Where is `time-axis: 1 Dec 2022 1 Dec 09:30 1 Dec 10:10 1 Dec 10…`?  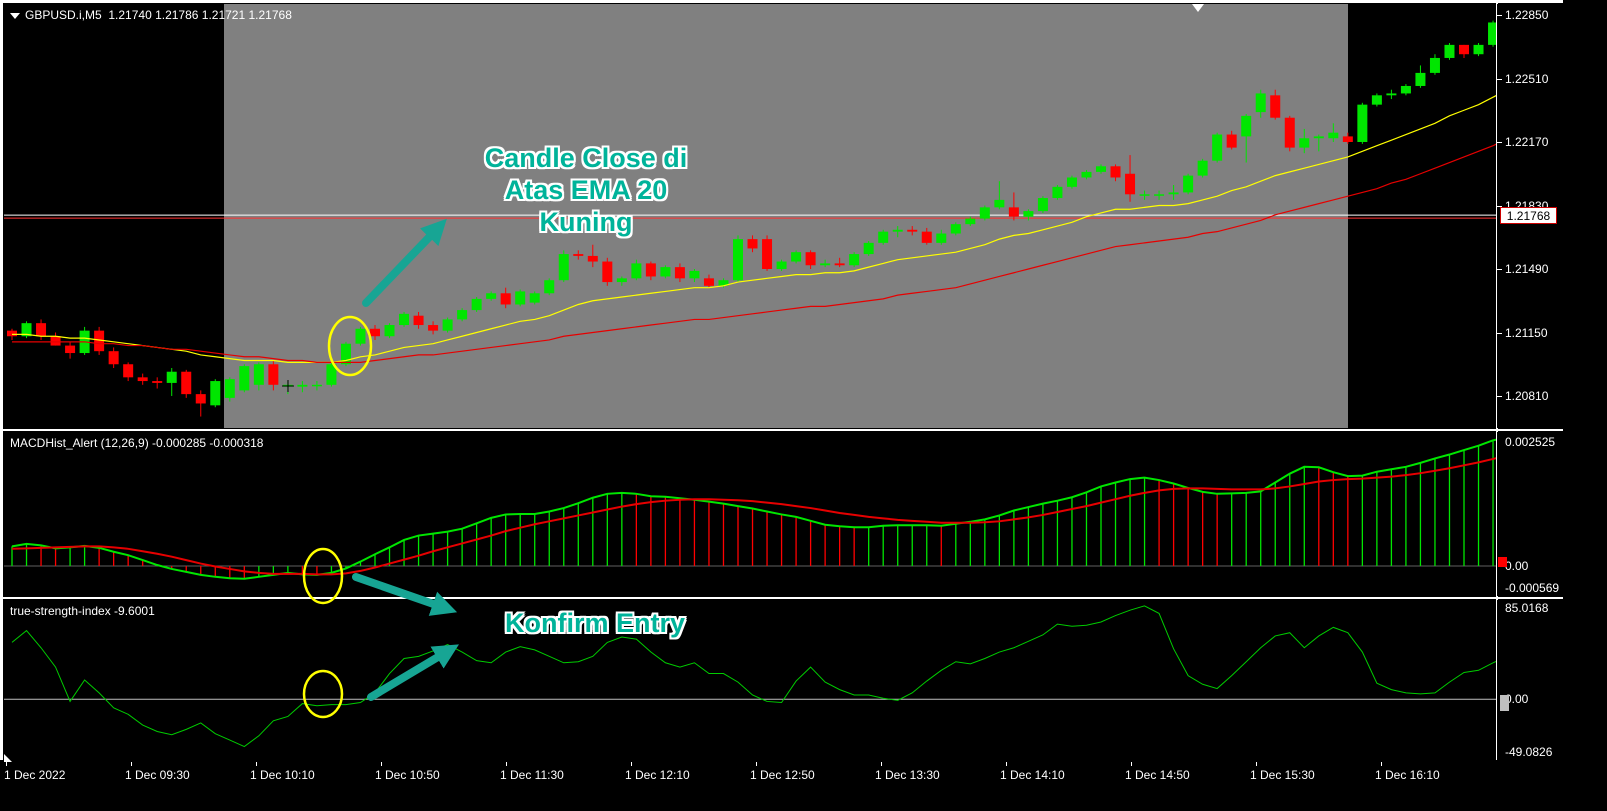 time-axis: 1 Dec 2022 1 Dec 09:30 1 Dec 10:10 1 Dec 10… is located at coordinates (781, 772).